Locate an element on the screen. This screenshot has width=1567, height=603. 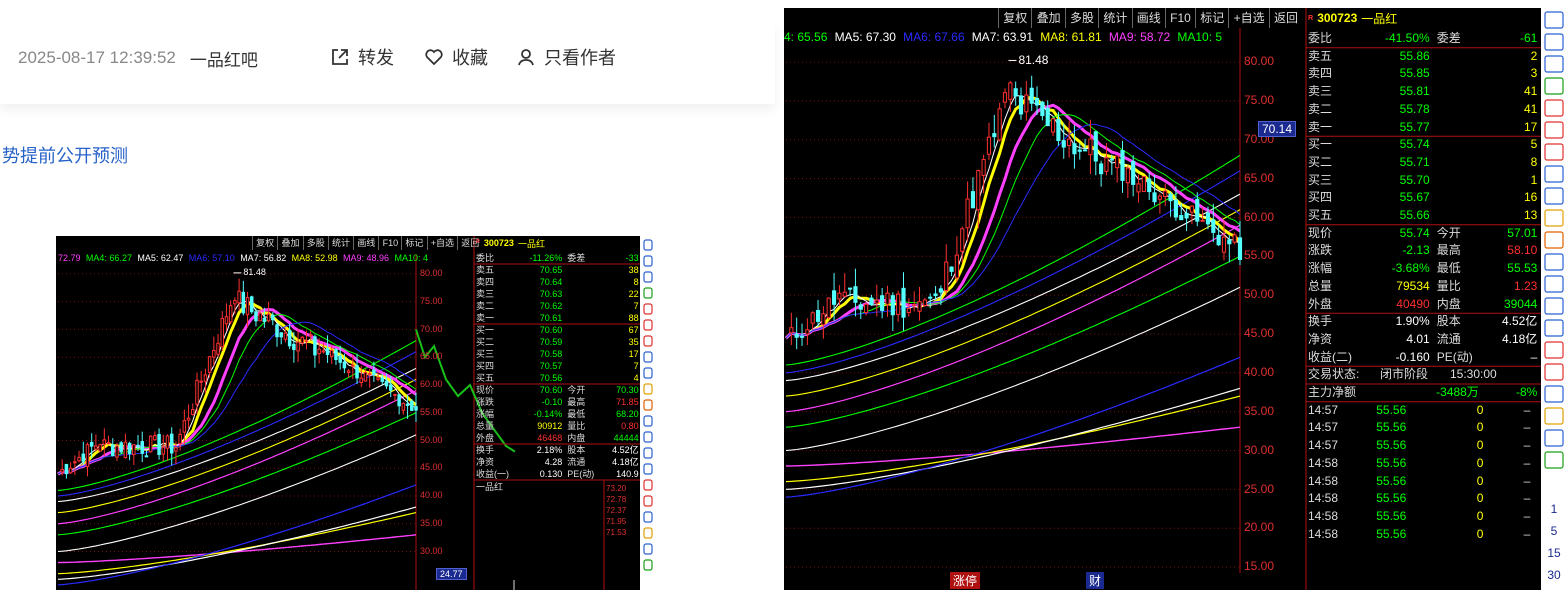
bid-label: 买三 is located at coordinates (485, 354).